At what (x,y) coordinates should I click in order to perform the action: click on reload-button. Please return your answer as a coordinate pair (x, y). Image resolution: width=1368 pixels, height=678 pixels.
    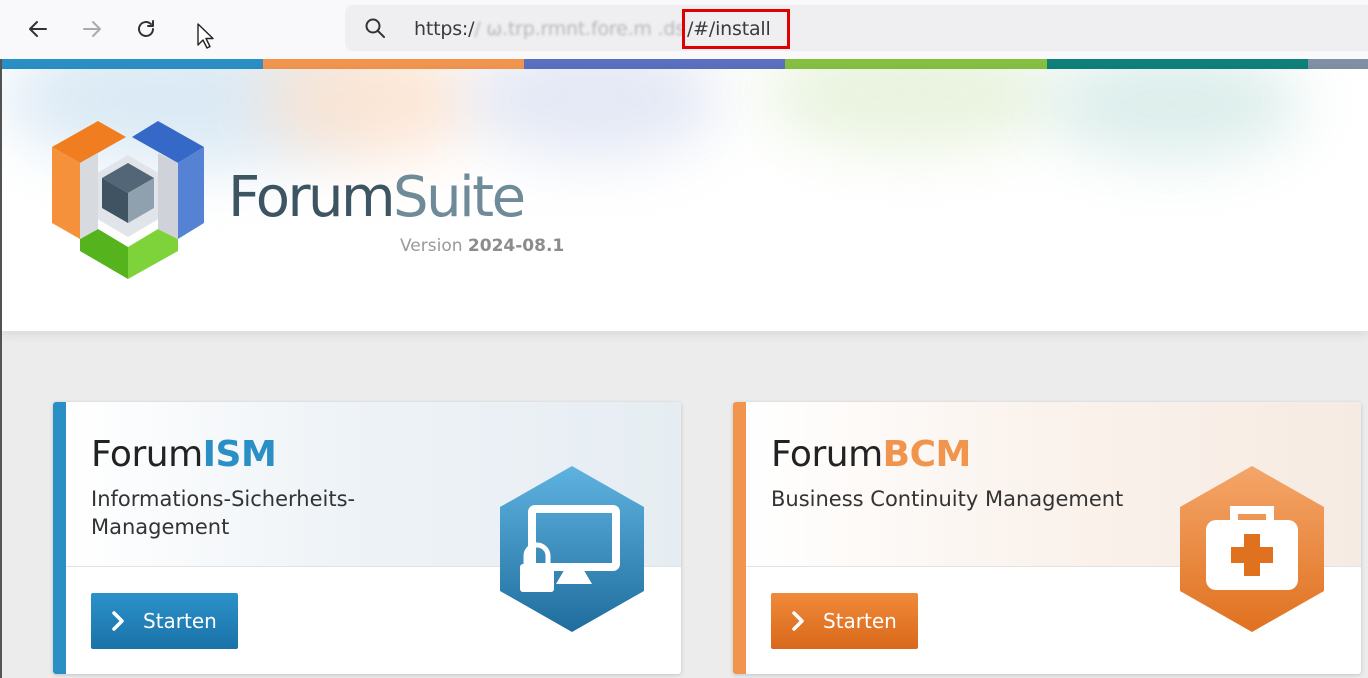
    Looking at the image, I should click on (146, 29).